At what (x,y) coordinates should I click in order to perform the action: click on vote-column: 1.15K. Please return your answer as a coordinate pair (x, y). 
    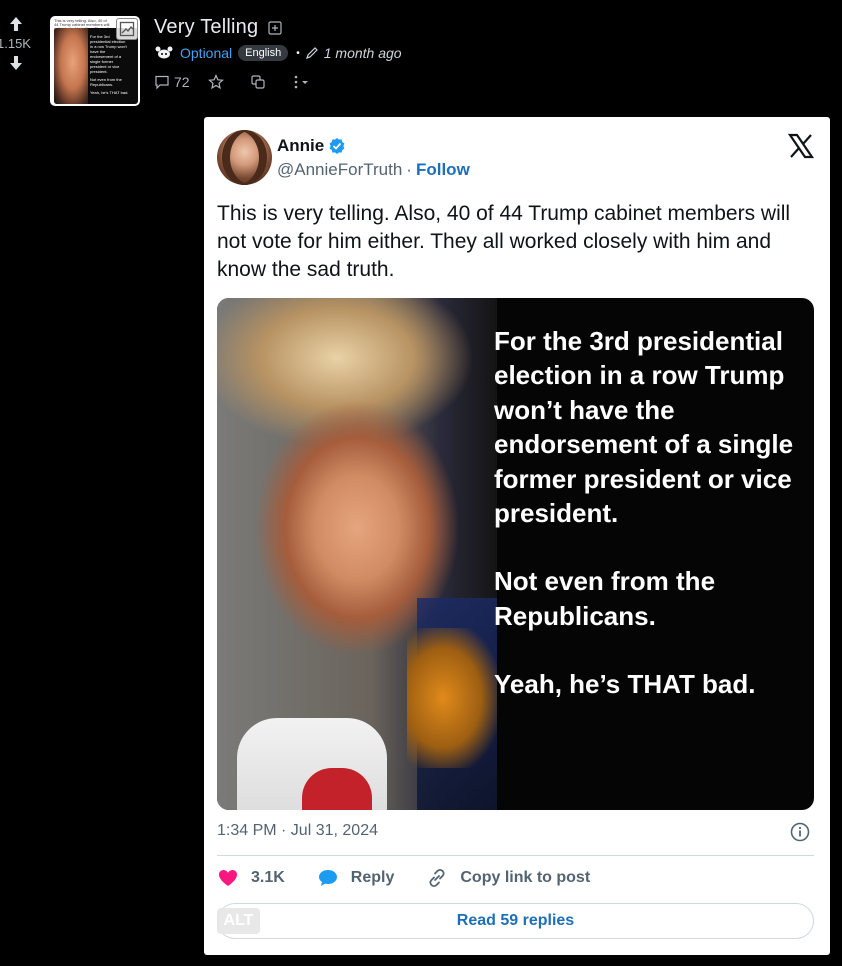
    Looking at the image, I should click on (16, 43).